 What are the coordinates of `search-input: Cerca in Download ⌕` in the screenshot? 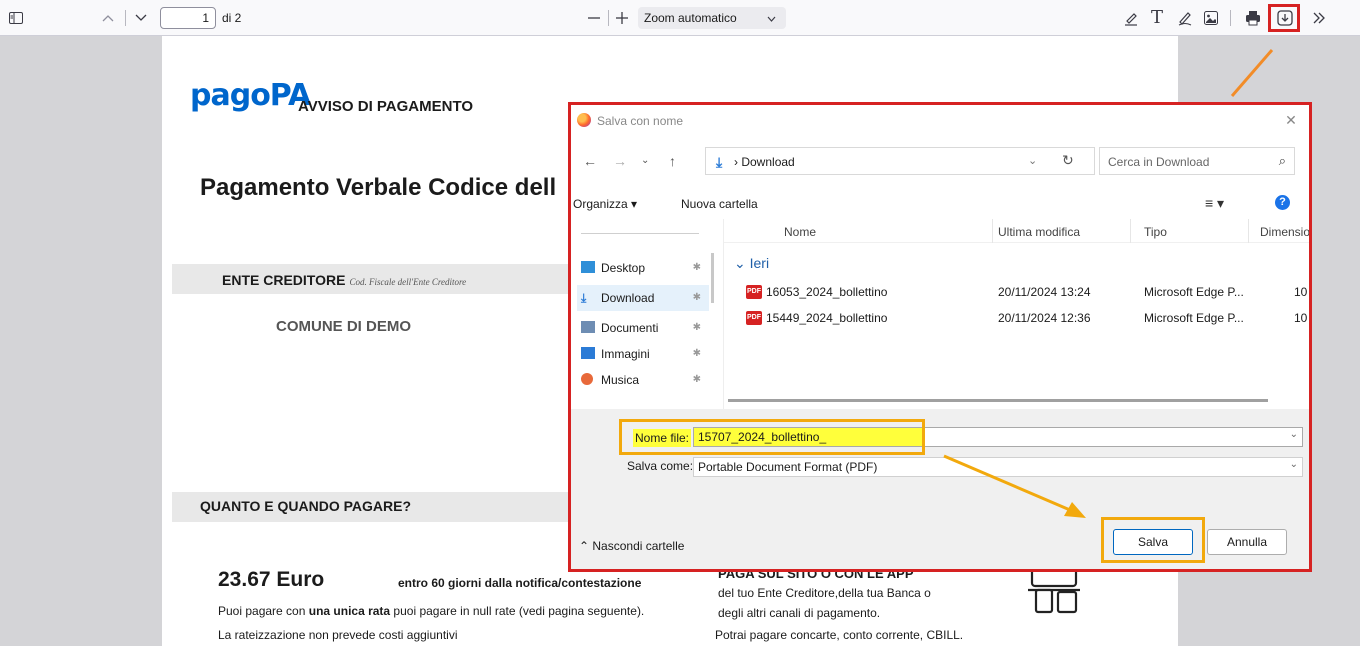 It's located at (1197, 161).